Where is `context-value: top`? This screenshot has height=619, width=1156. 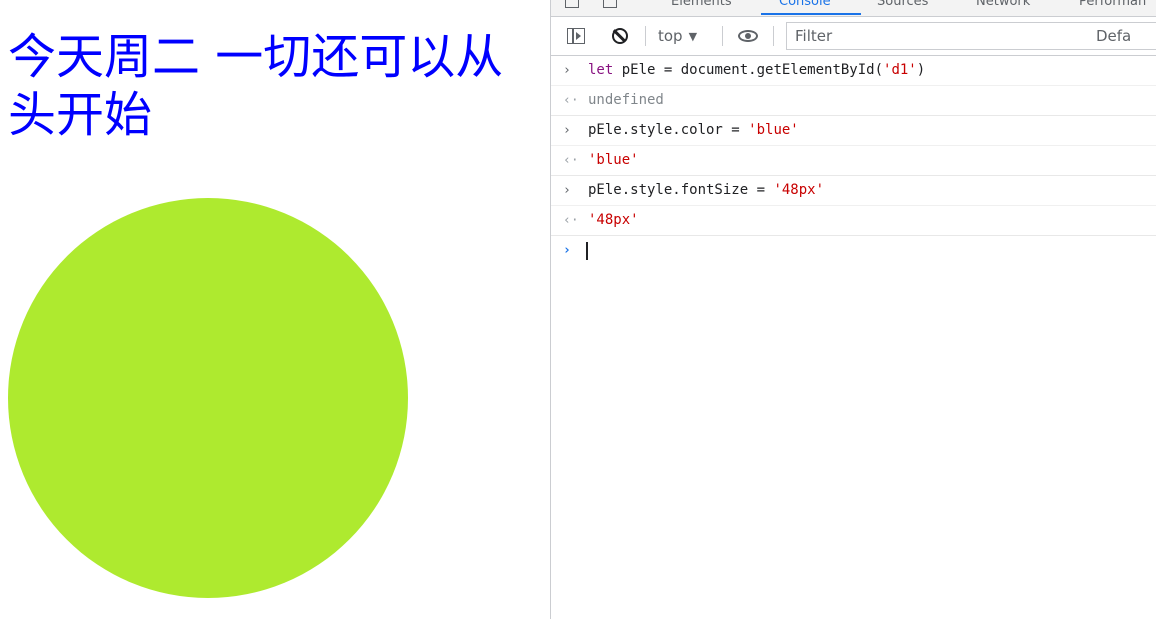
context-value: top is located at coordinates (670, 36).